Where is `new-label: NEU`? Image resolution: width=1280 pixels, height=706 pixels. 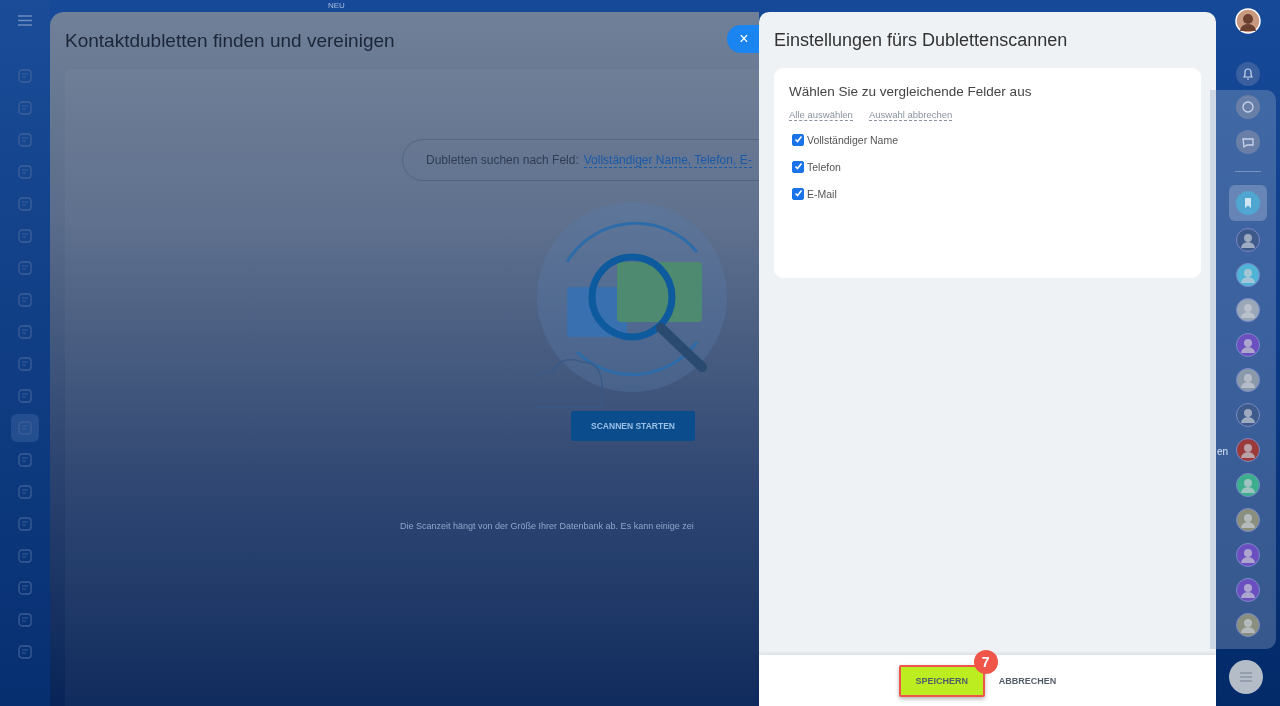
new-label: NEU is located at coordinates (336, 5).